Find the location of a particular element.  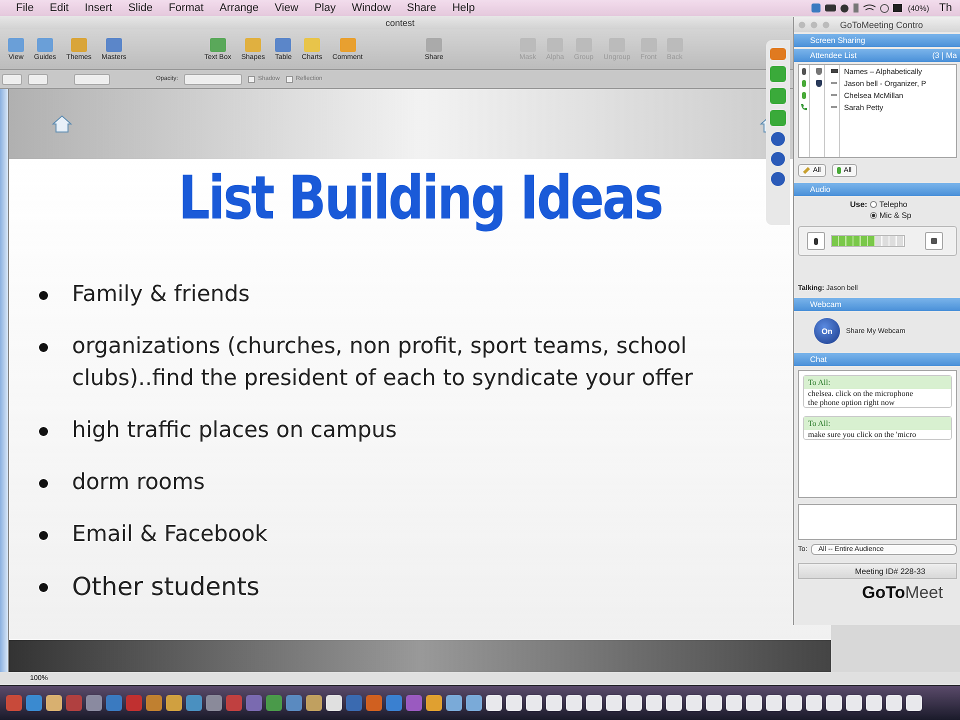

microphone-button is located at coordinates (816, 241).